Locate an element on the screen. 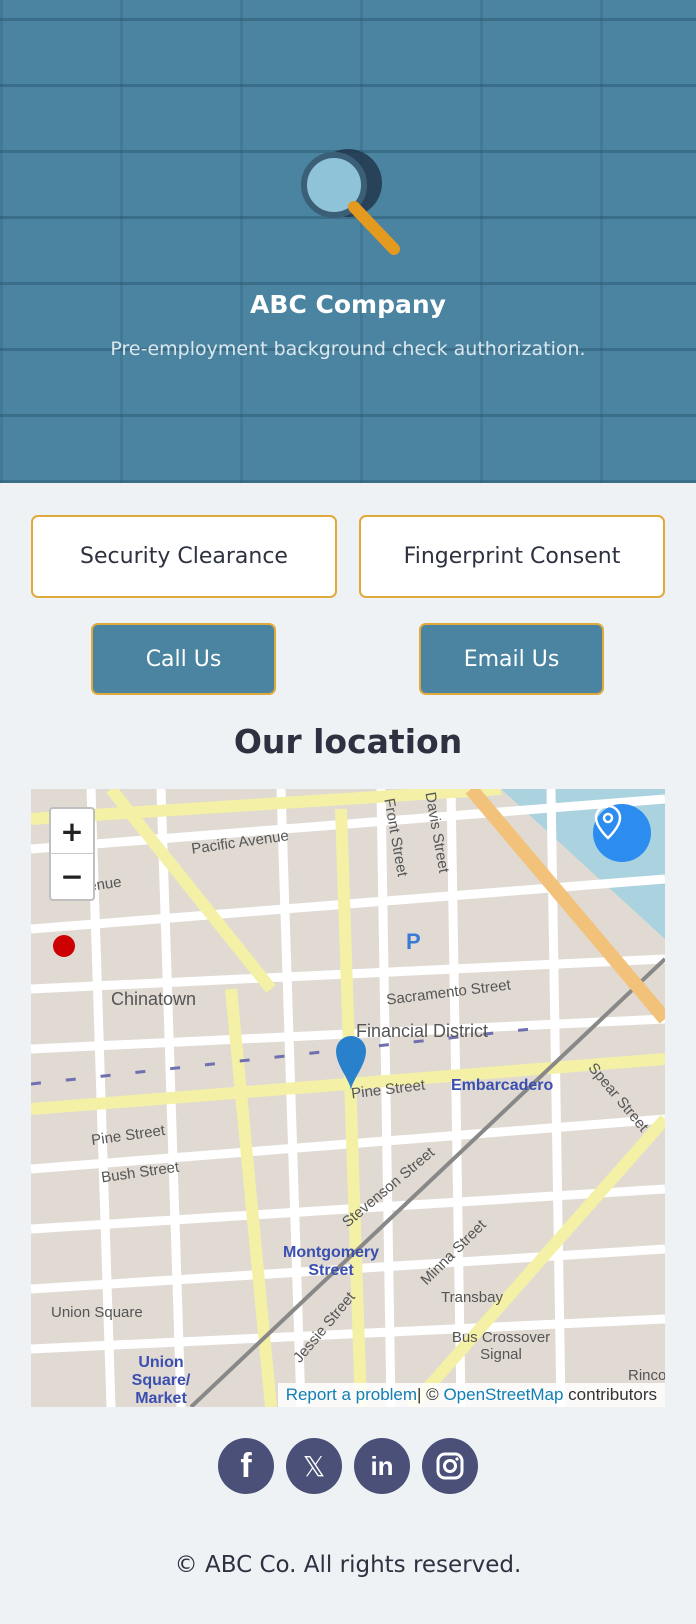 The width and height of the screenshot is (696, 1624). email-us-button: Email Us is located at coordinates (511, 659).